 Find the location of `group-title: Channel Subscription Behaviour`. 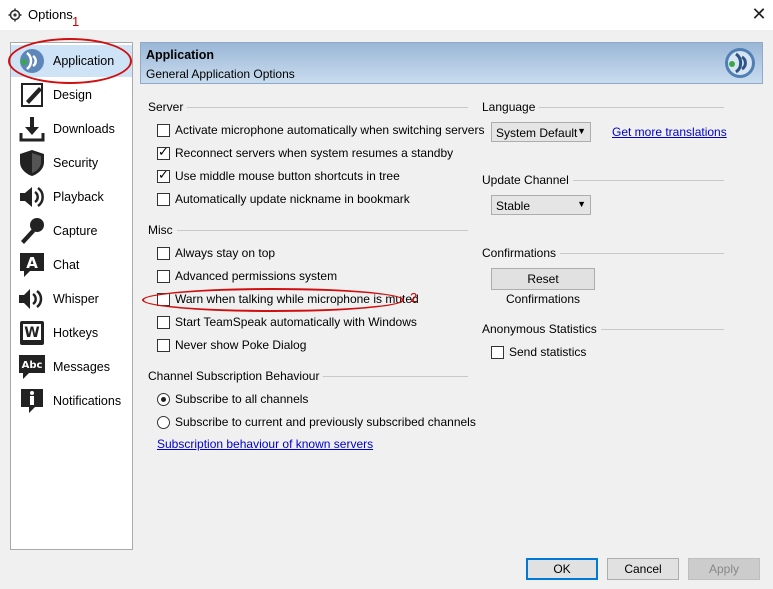

group-title: Channel Subscription Behaviour is located at coordinates (236, 376).